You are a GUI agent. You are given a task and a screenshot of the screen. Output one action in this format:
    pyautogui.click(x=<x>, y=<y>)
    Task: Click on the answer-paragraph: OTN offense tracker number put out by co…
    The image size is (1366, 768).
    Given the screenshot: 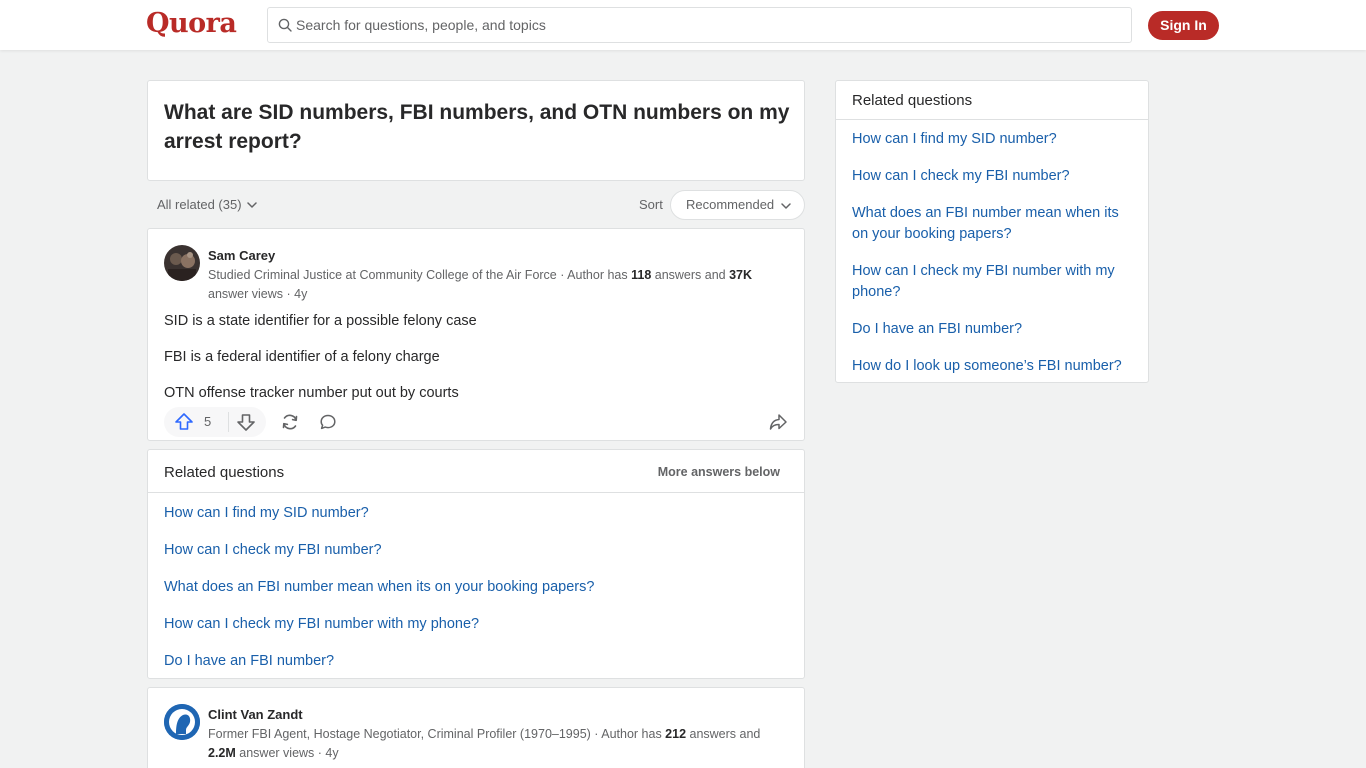 What is the action you would take?
    pyautogui.click(x=311, y=393)
    